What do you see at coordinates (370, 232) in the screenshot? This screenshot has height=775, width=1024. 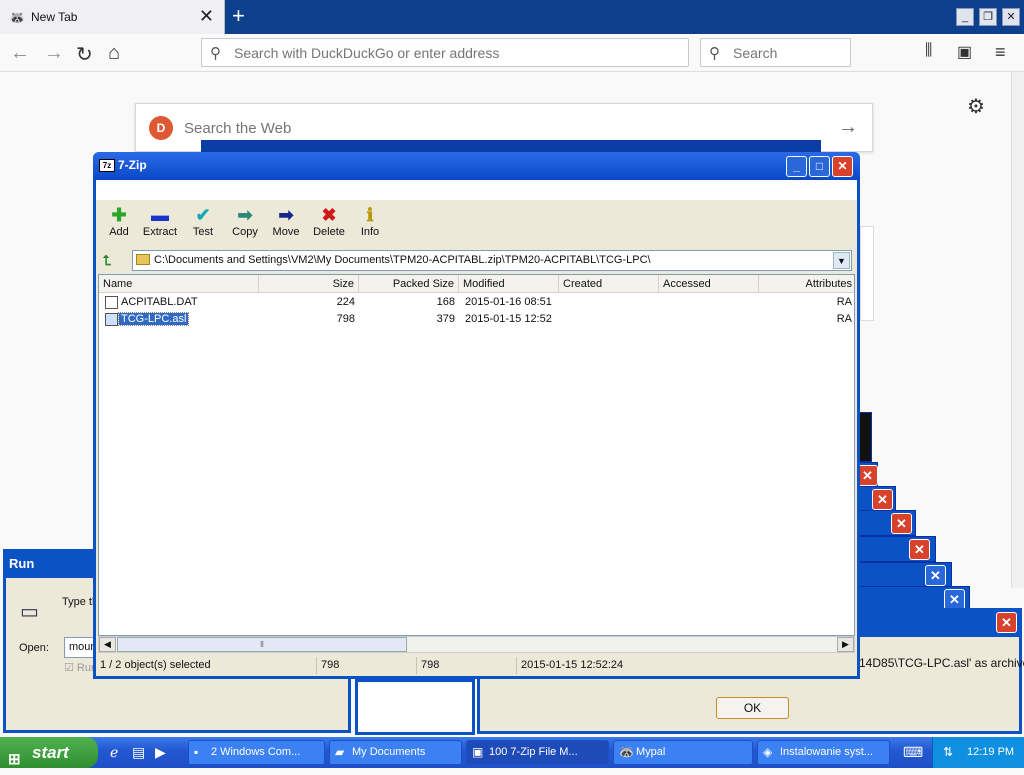 I see `info-label: Info` at bounding box center [370, 232].